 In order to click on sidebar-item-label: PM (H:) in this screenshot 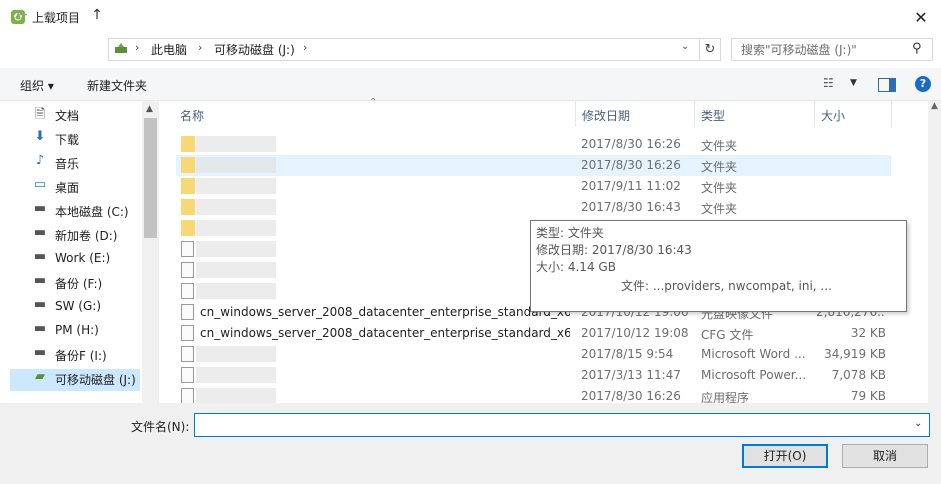, I will do `click(77, 330)`.